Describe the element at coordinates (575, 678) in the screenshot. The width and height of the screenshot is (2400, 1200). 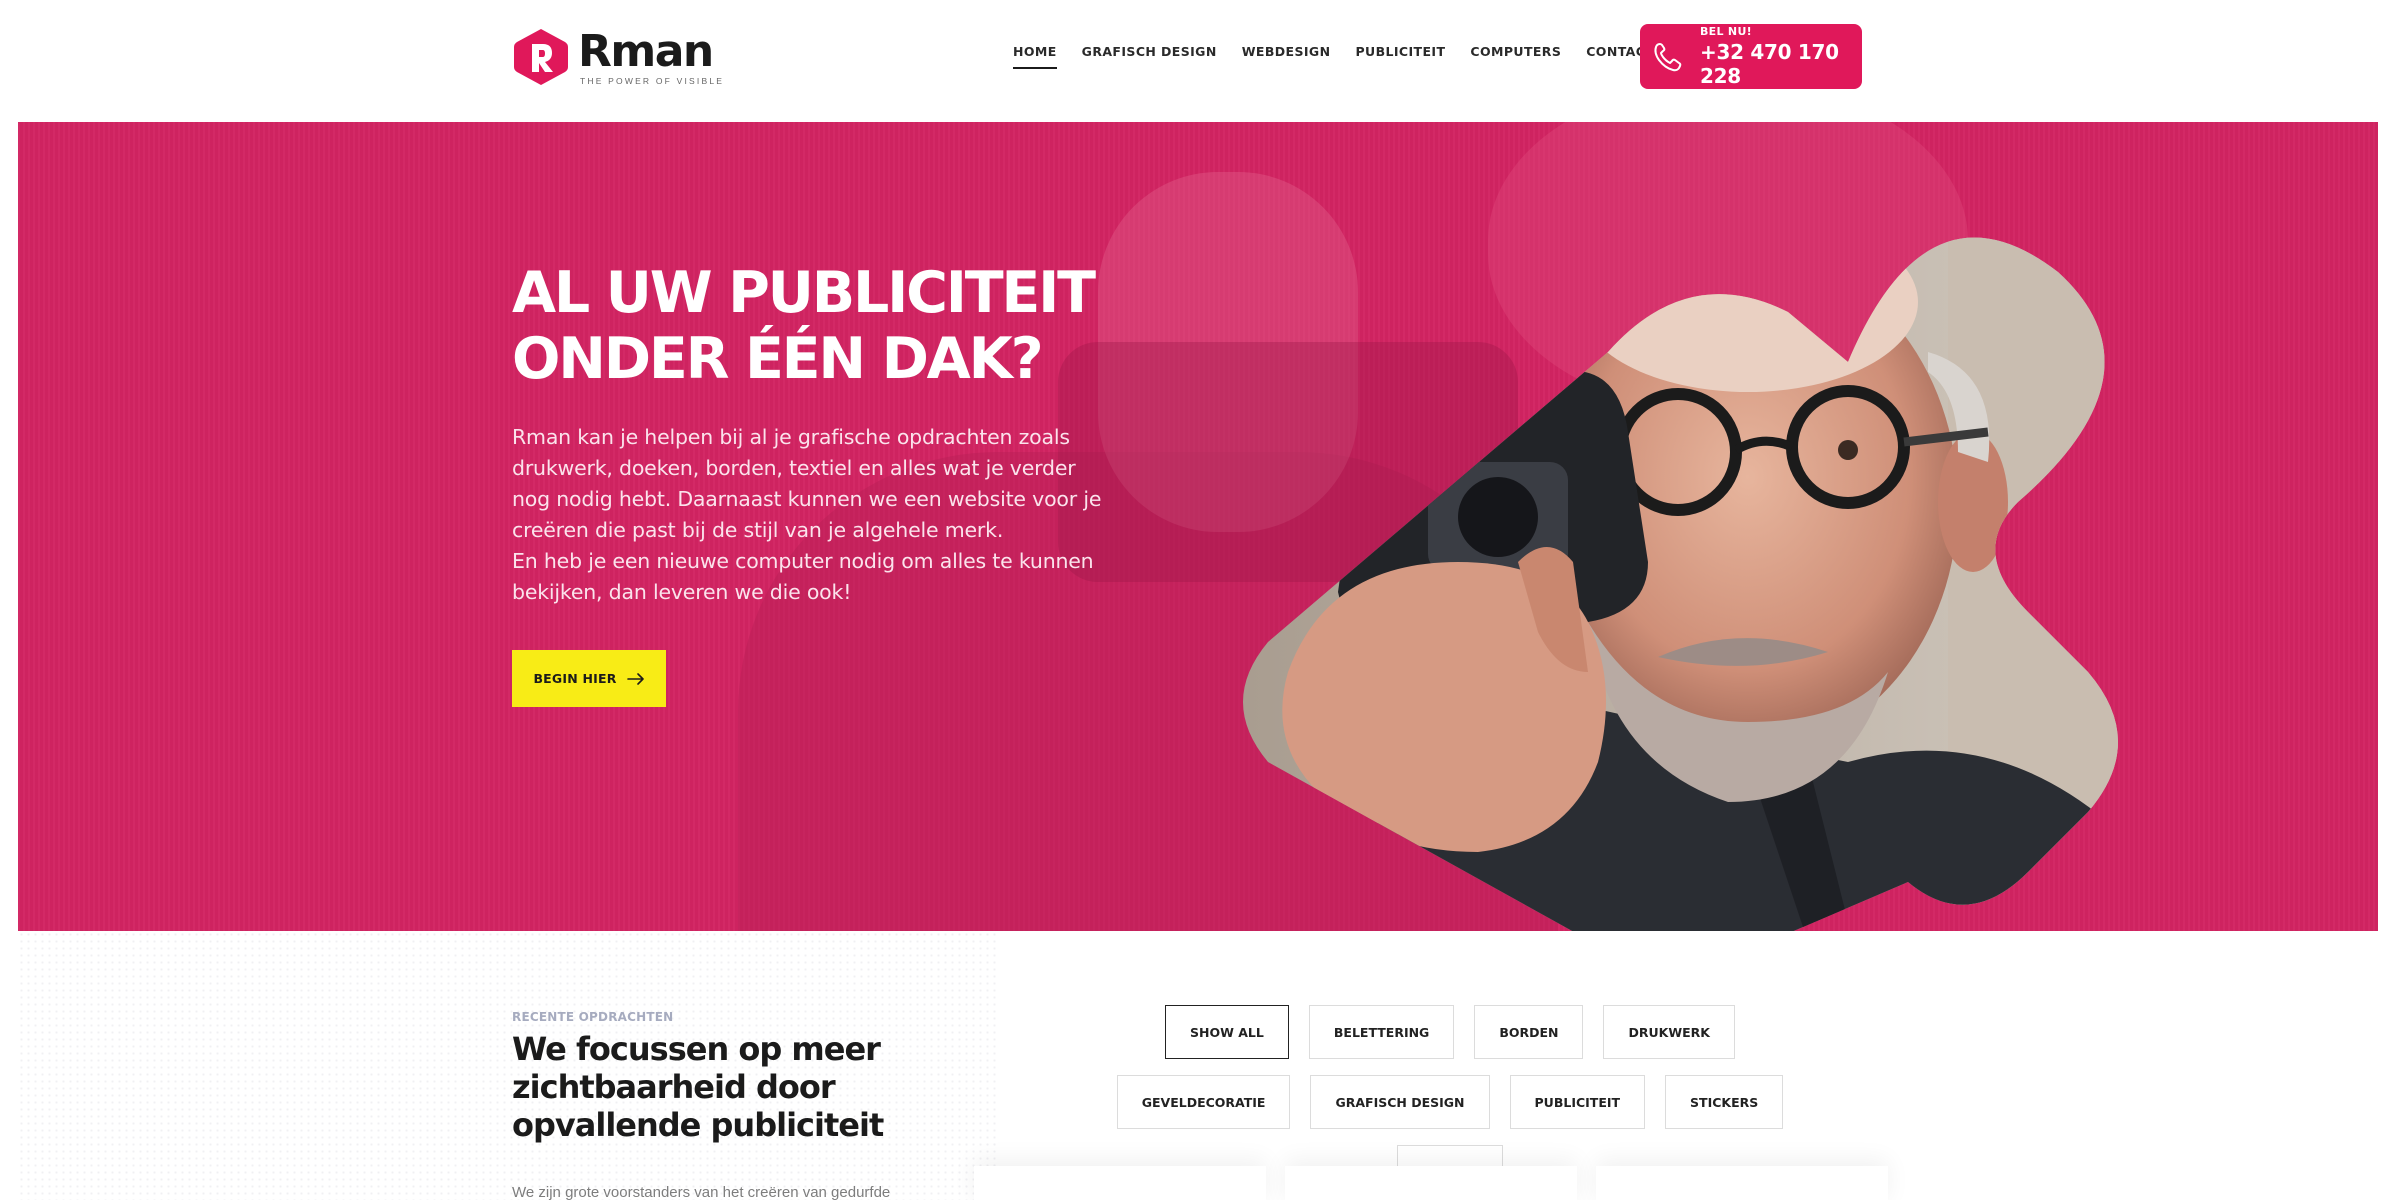
I see `begin-hier-label: BEGIN HIER` at that location.